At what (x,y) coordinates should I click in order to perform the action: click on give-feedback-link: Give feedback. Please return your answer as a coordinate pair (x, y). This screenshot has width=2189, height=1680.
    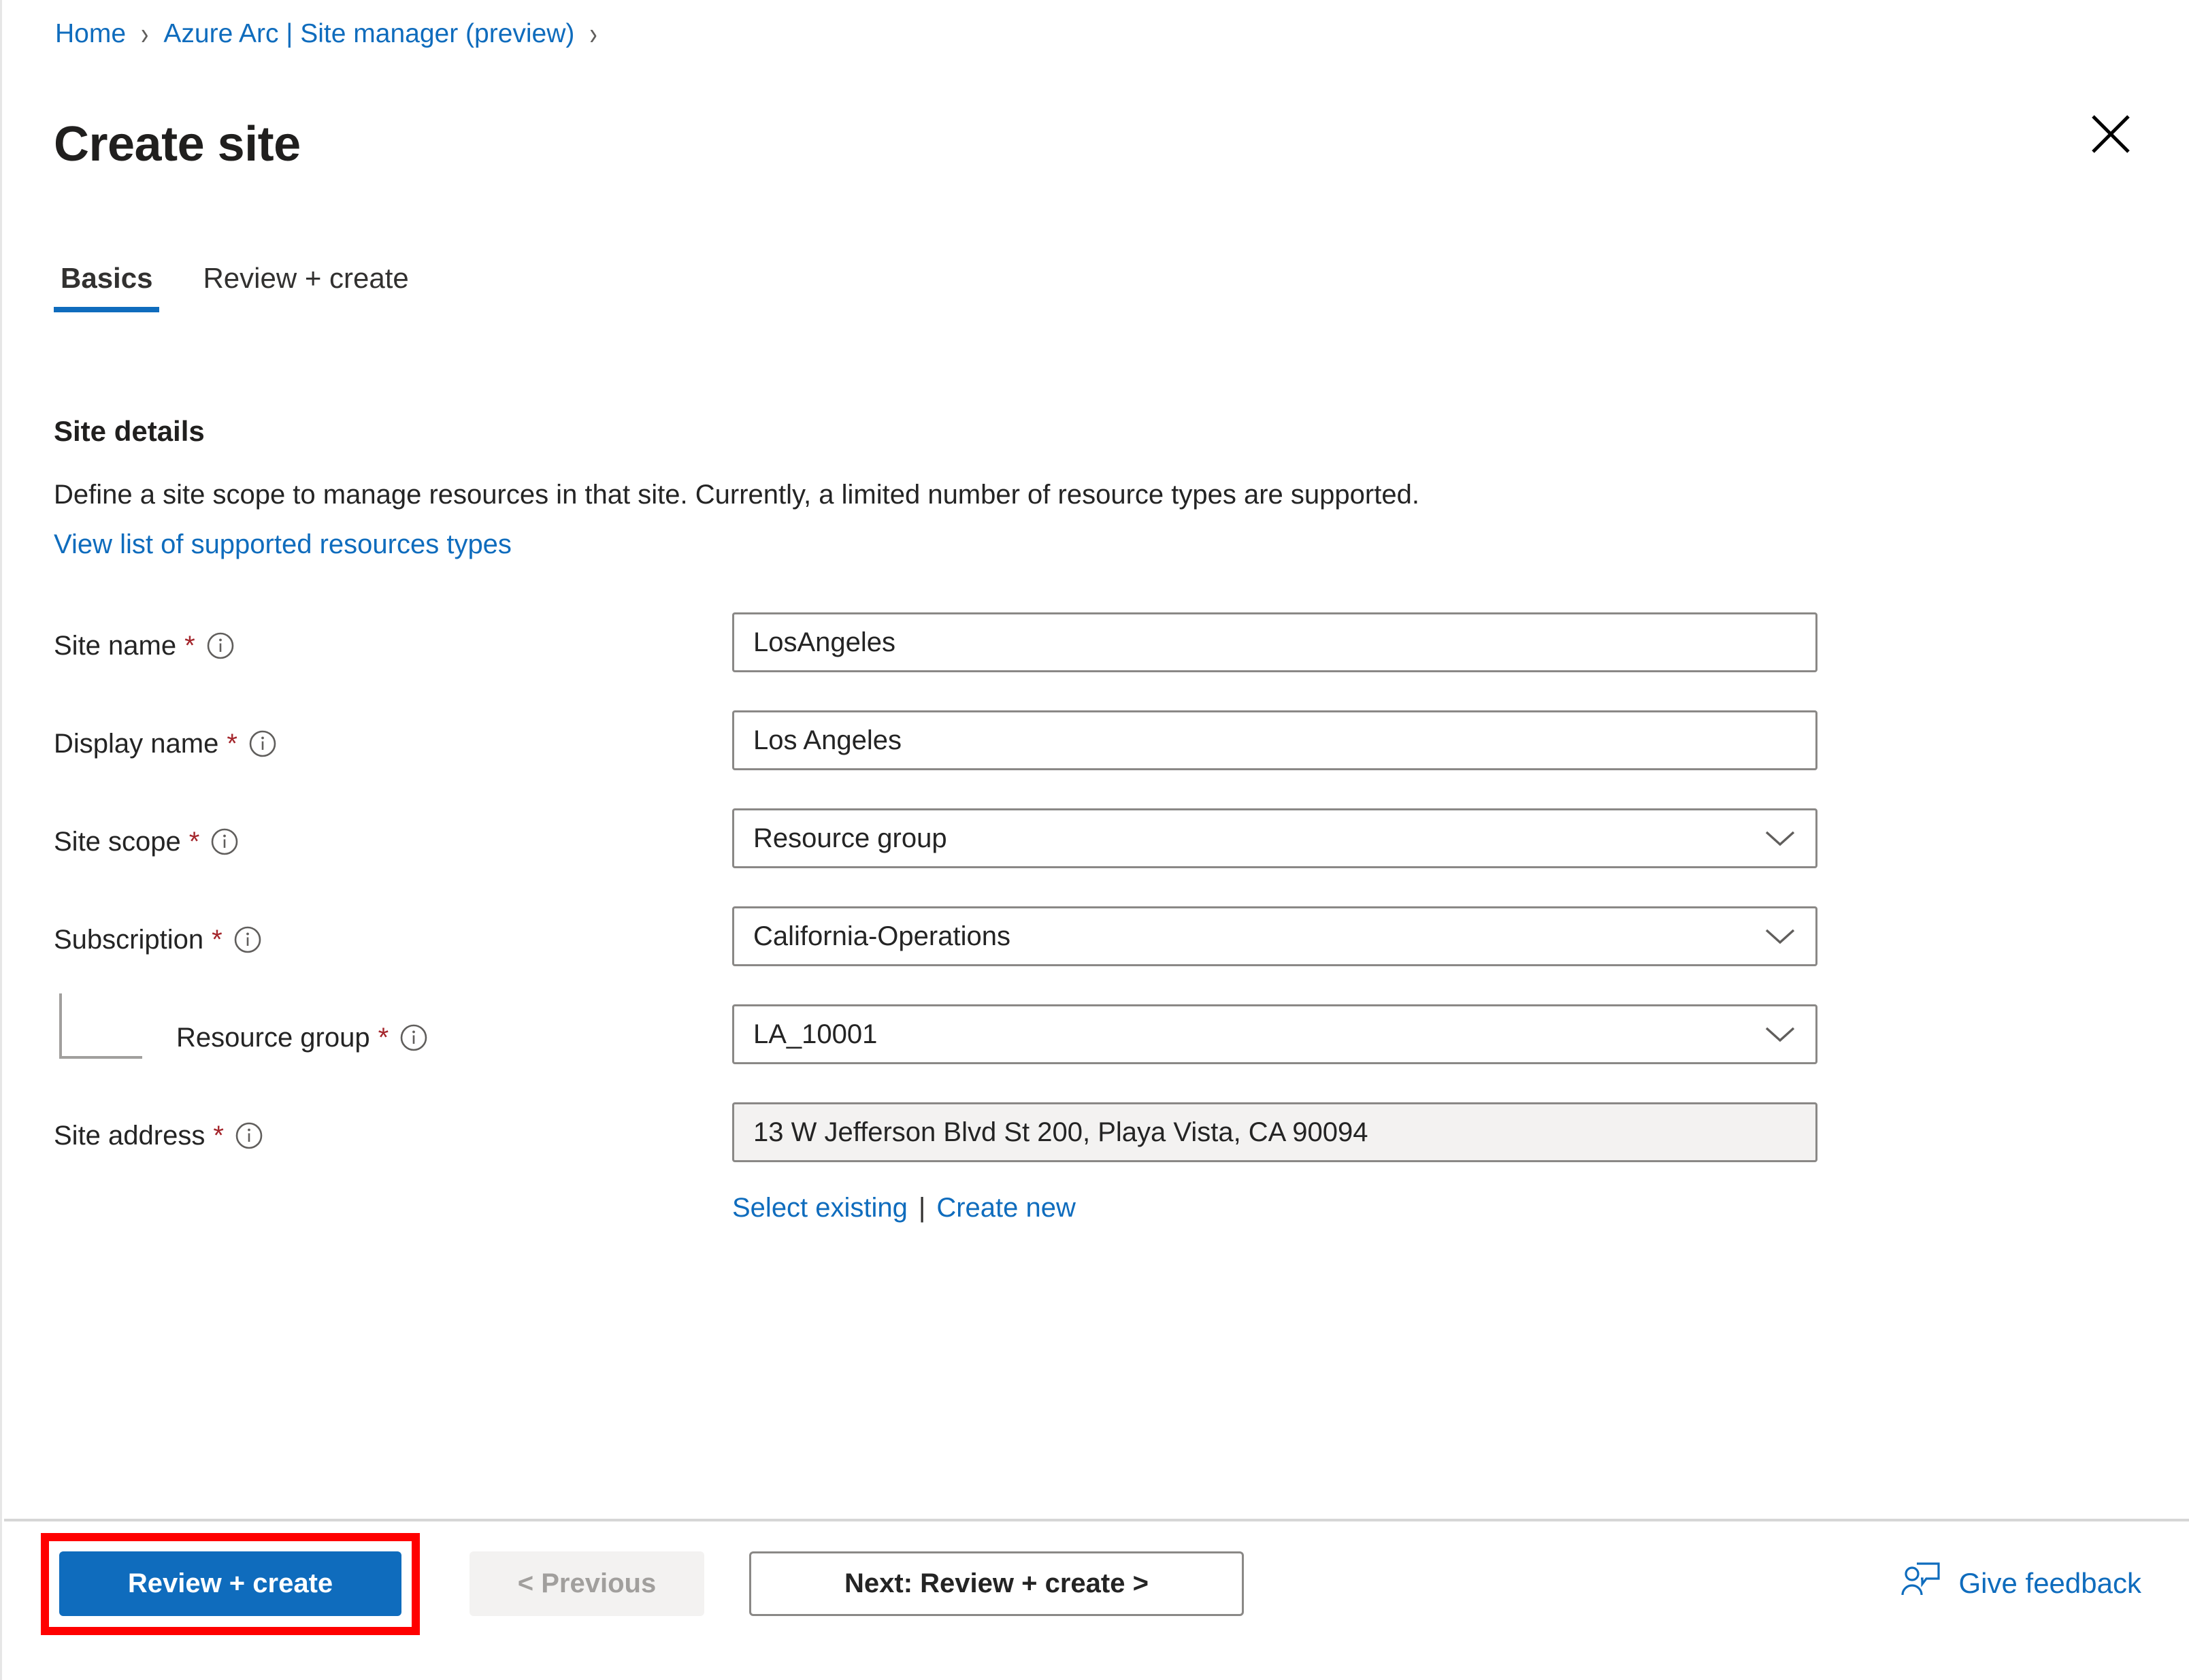
    Looking at the image, I should click on (2021, 1583).